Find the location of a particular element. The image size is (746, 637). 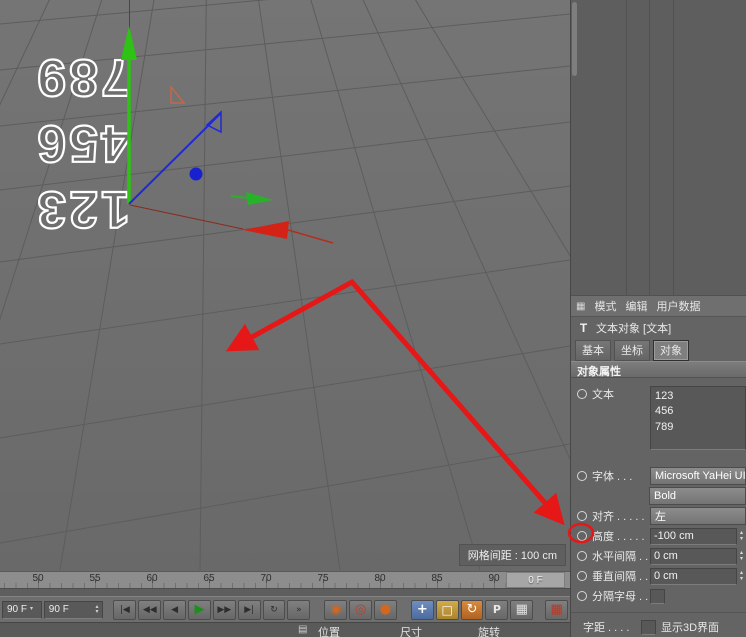

menu-user-data: 用户数据 is located at coordinates (678, 306).